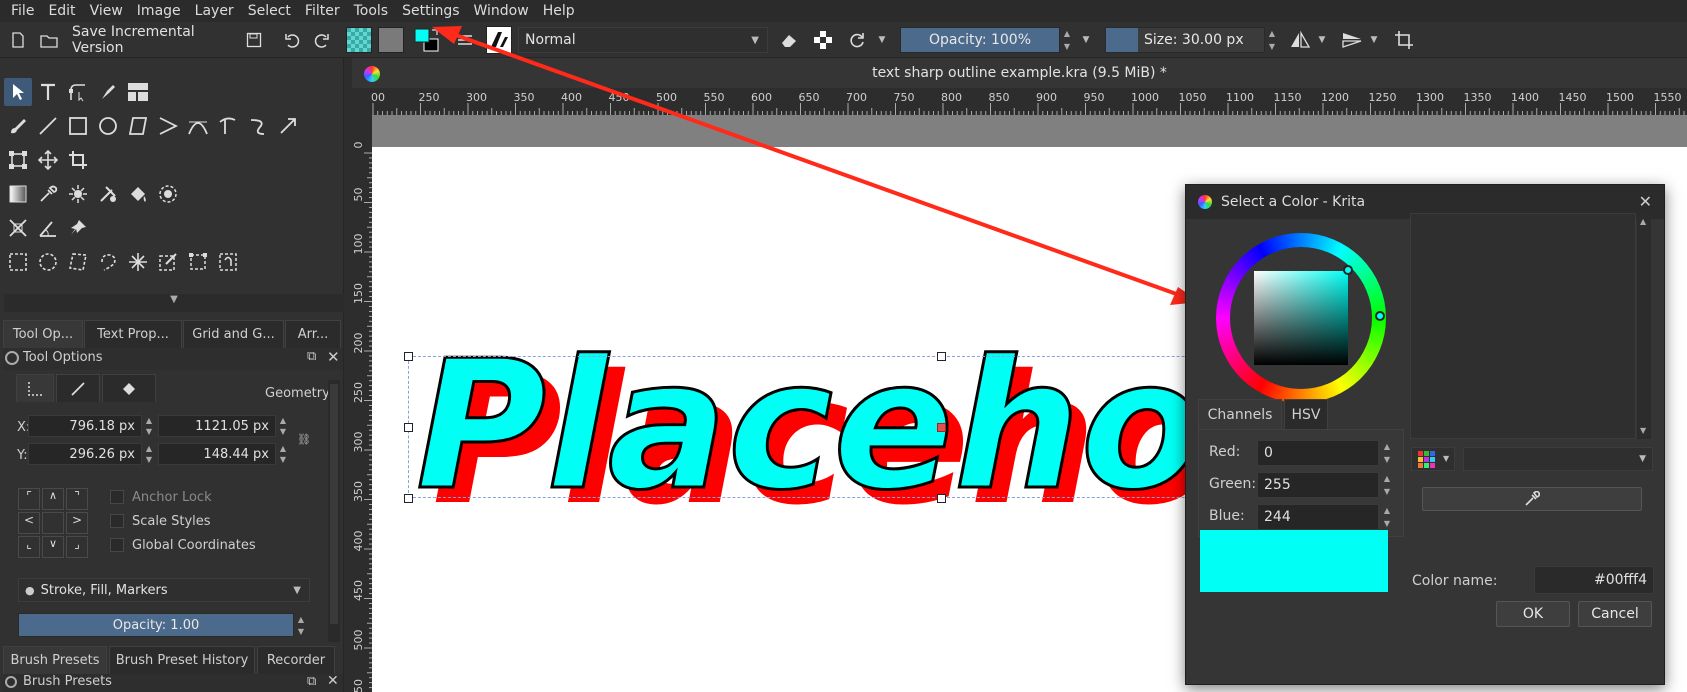 The height and width of the screenshot is (692, 1687). Describe the element at coordinates (106, 11) in the screenshot. I see `menu-view: View` at that location.